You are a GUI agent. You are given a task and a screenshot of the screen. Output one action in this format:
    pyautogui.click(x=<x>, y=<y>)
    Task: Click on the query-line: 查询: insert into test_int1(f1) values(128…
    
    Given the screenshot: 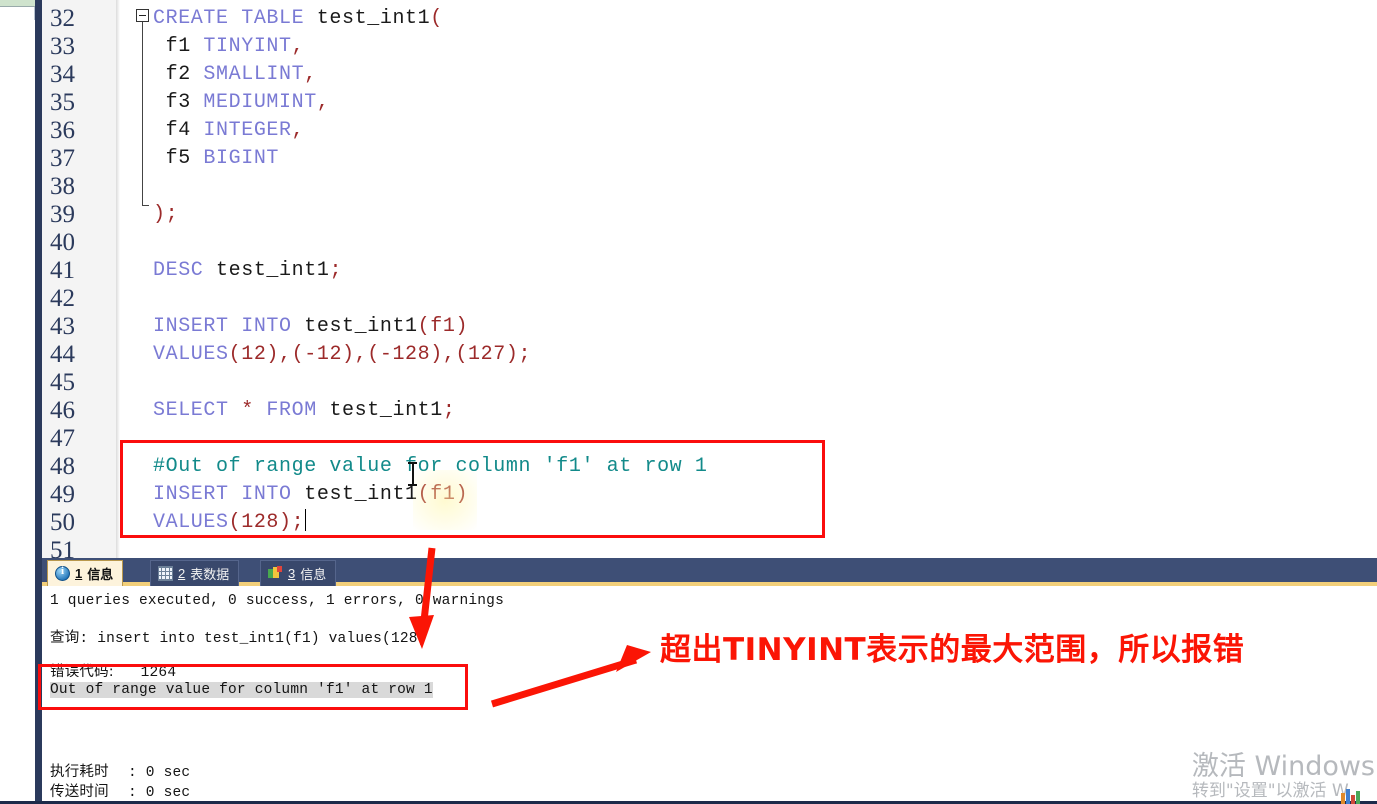 What is the action you would take?
    pyautogui.click(x=238, y=636)
    